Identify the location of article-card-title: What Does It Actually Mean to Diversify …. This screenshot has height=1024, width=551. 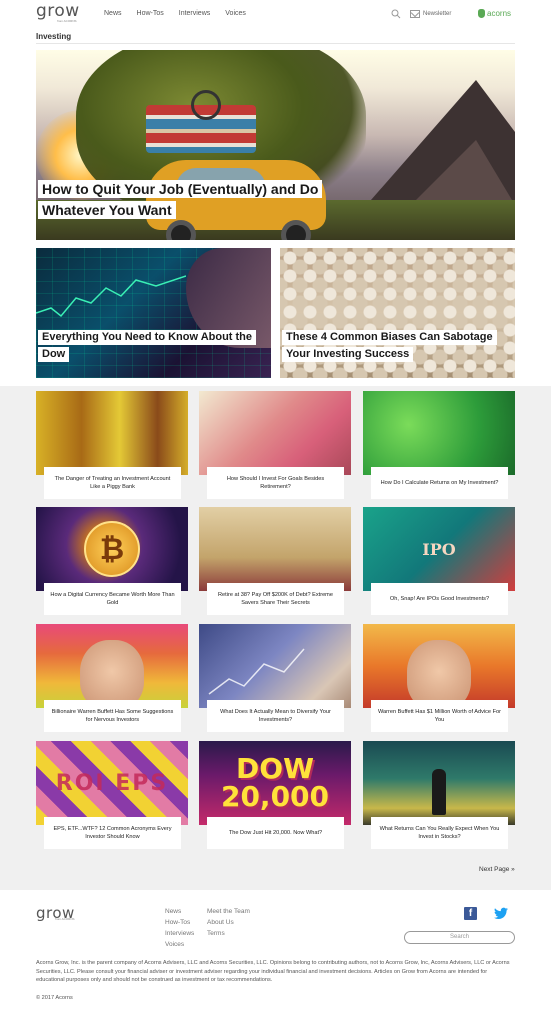
(275, 716).